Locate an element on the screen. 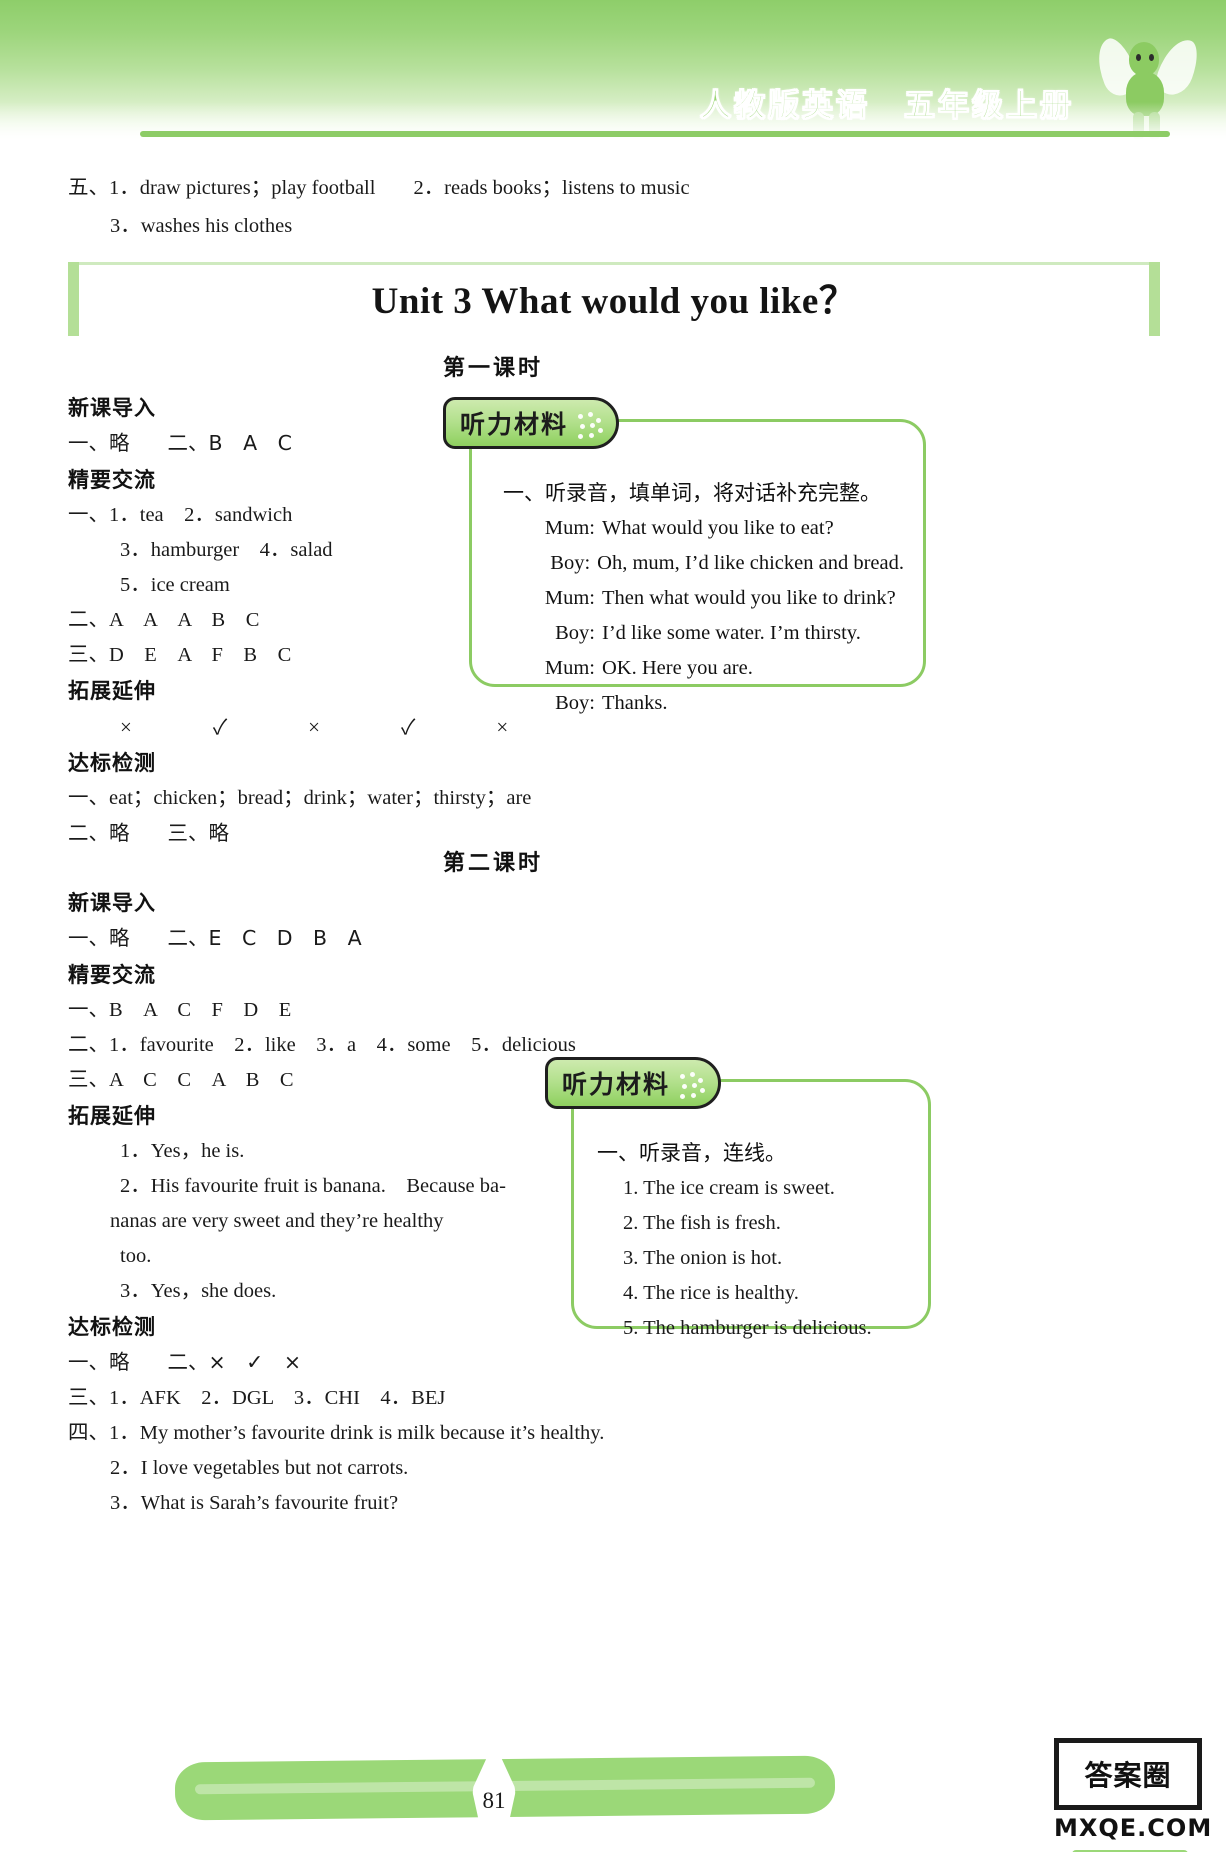 This screenshot has width=1226, height=1852. dialogue-text: Then what would you like to drink? is located at coordinates (749, 598).